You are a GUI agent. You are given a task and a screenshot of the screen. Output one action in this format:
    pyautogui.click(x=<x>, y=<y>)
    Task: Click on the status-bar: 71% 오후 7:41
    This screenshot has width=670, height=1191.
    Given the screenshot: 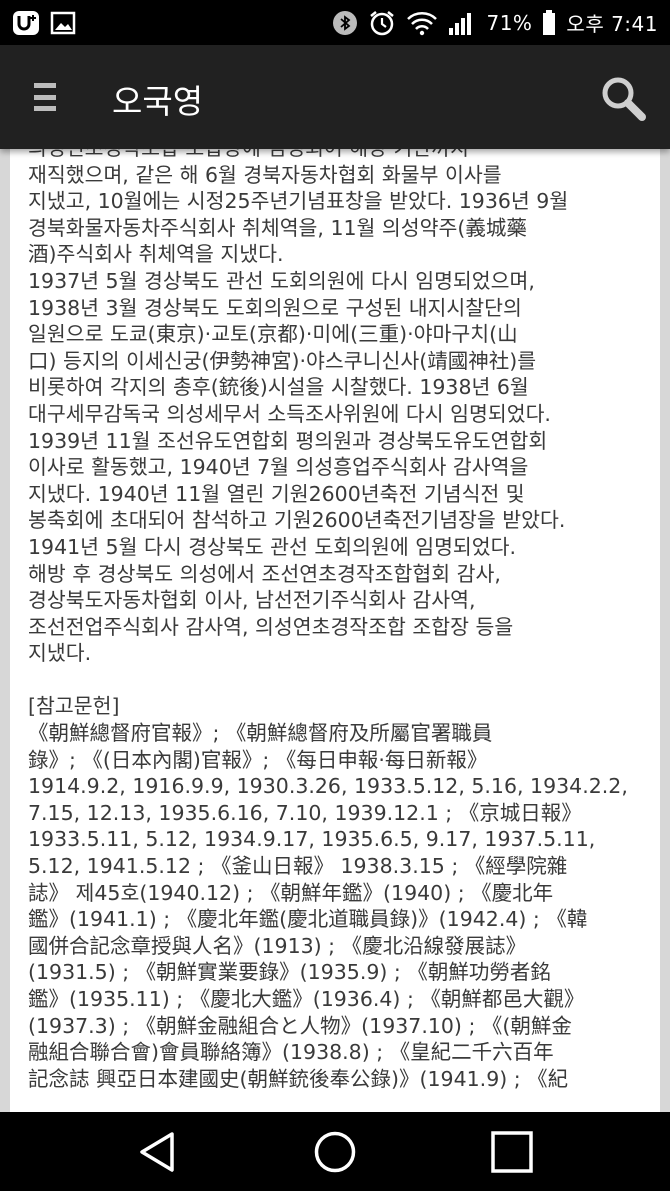 What is the action you would take?
    pyautogui.click(x=335, y=22)
    